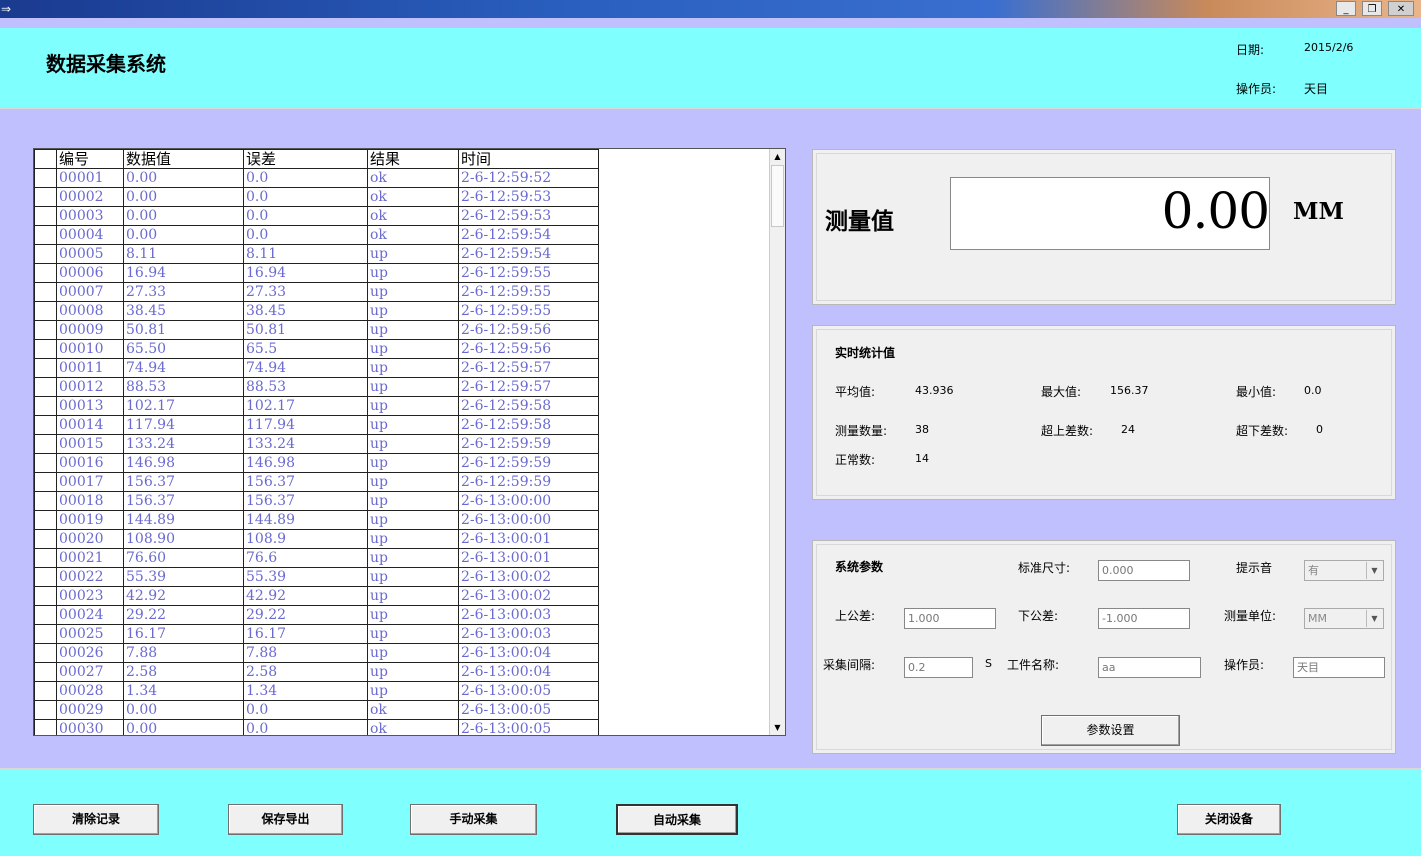 The width and height of the screenshot is (1421, 856). Describe the element at coordinates (316, 615) in the screenshot. I see `table-row: 00024 29.22 29.22 up 2-6-13:00:03` at that location.